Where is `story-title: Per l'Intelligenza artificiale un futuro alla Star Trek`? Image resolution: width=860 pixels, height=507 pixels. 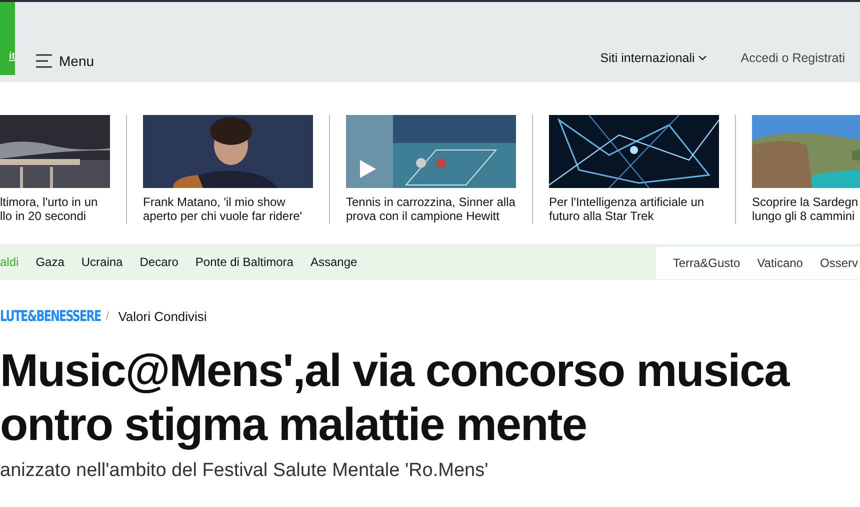 story-title: Per l'Intelligenza artificiale un futuro alla Star Trek is located at coordinates (634, 209).